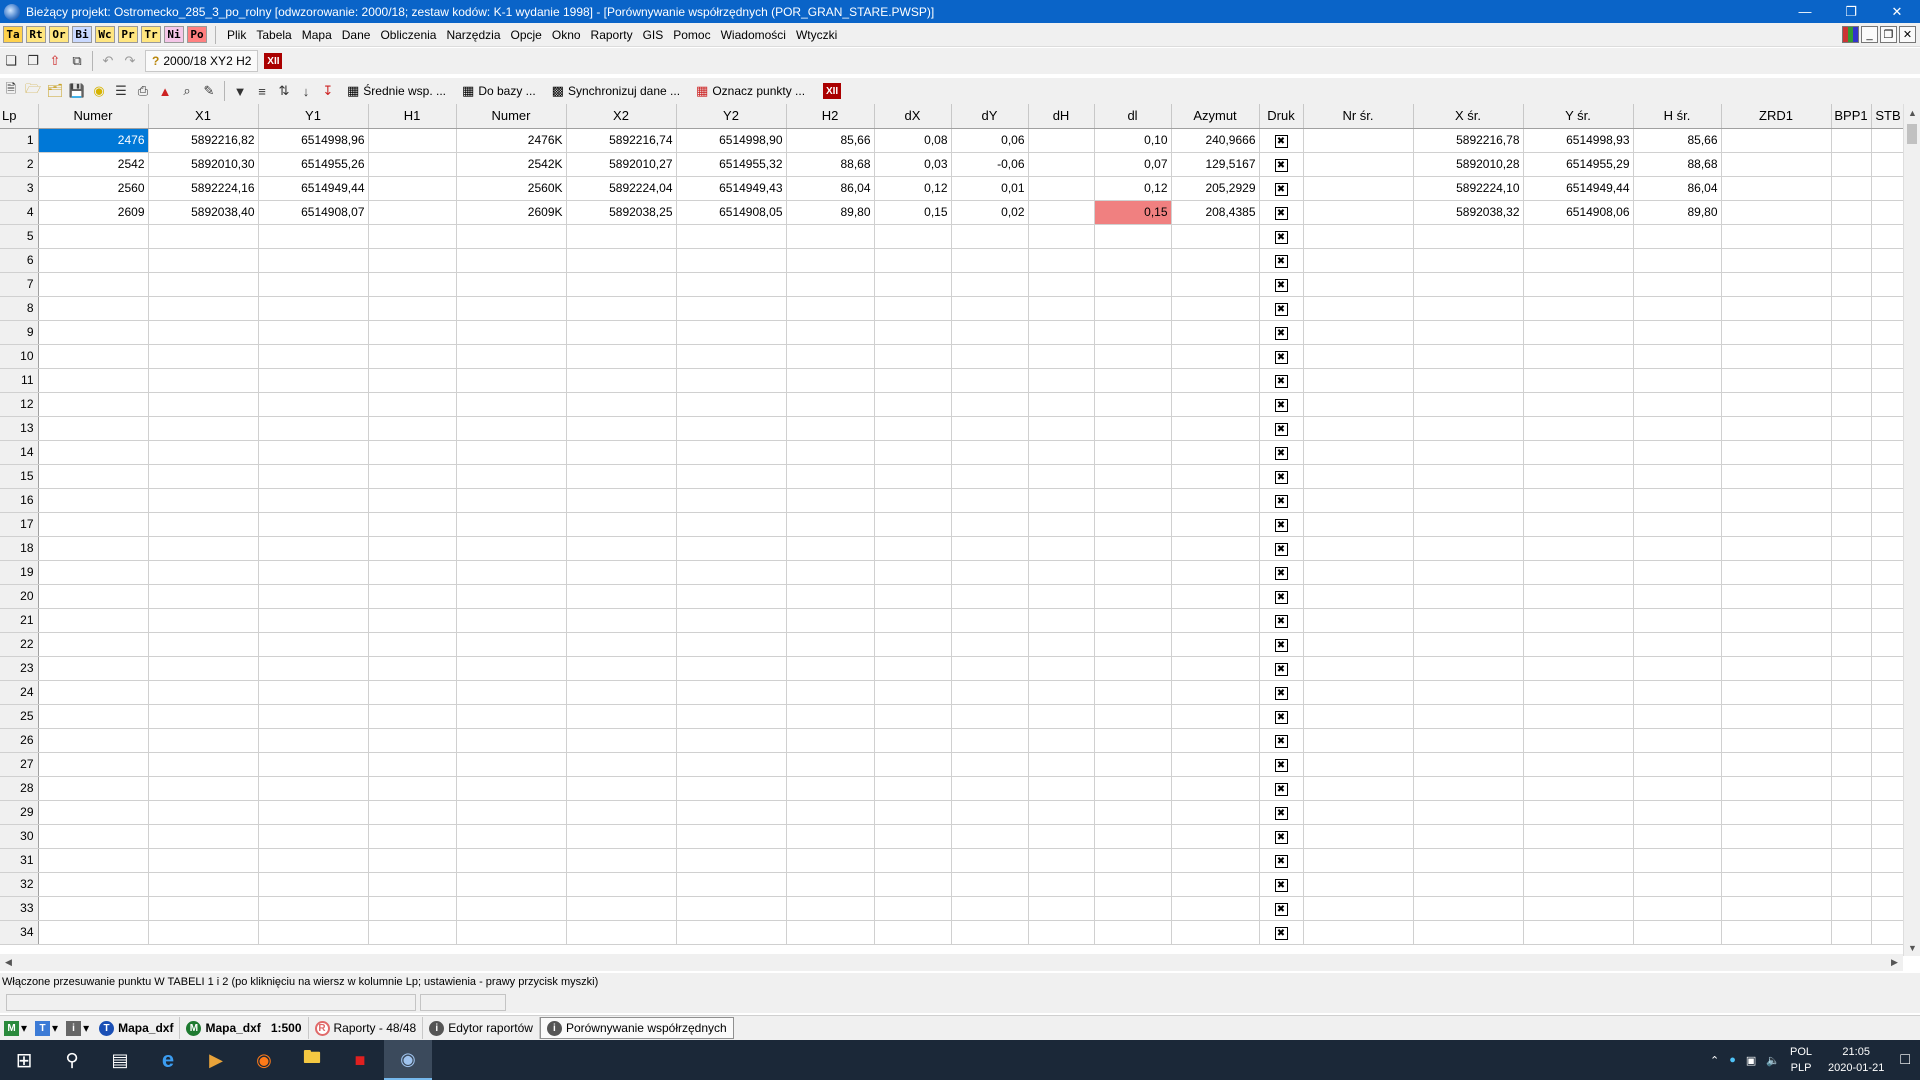  What do you see at coordinates (830, 212) in the screenshot?
I see `table-cell: 89,80` at bounding box center [830, 212].